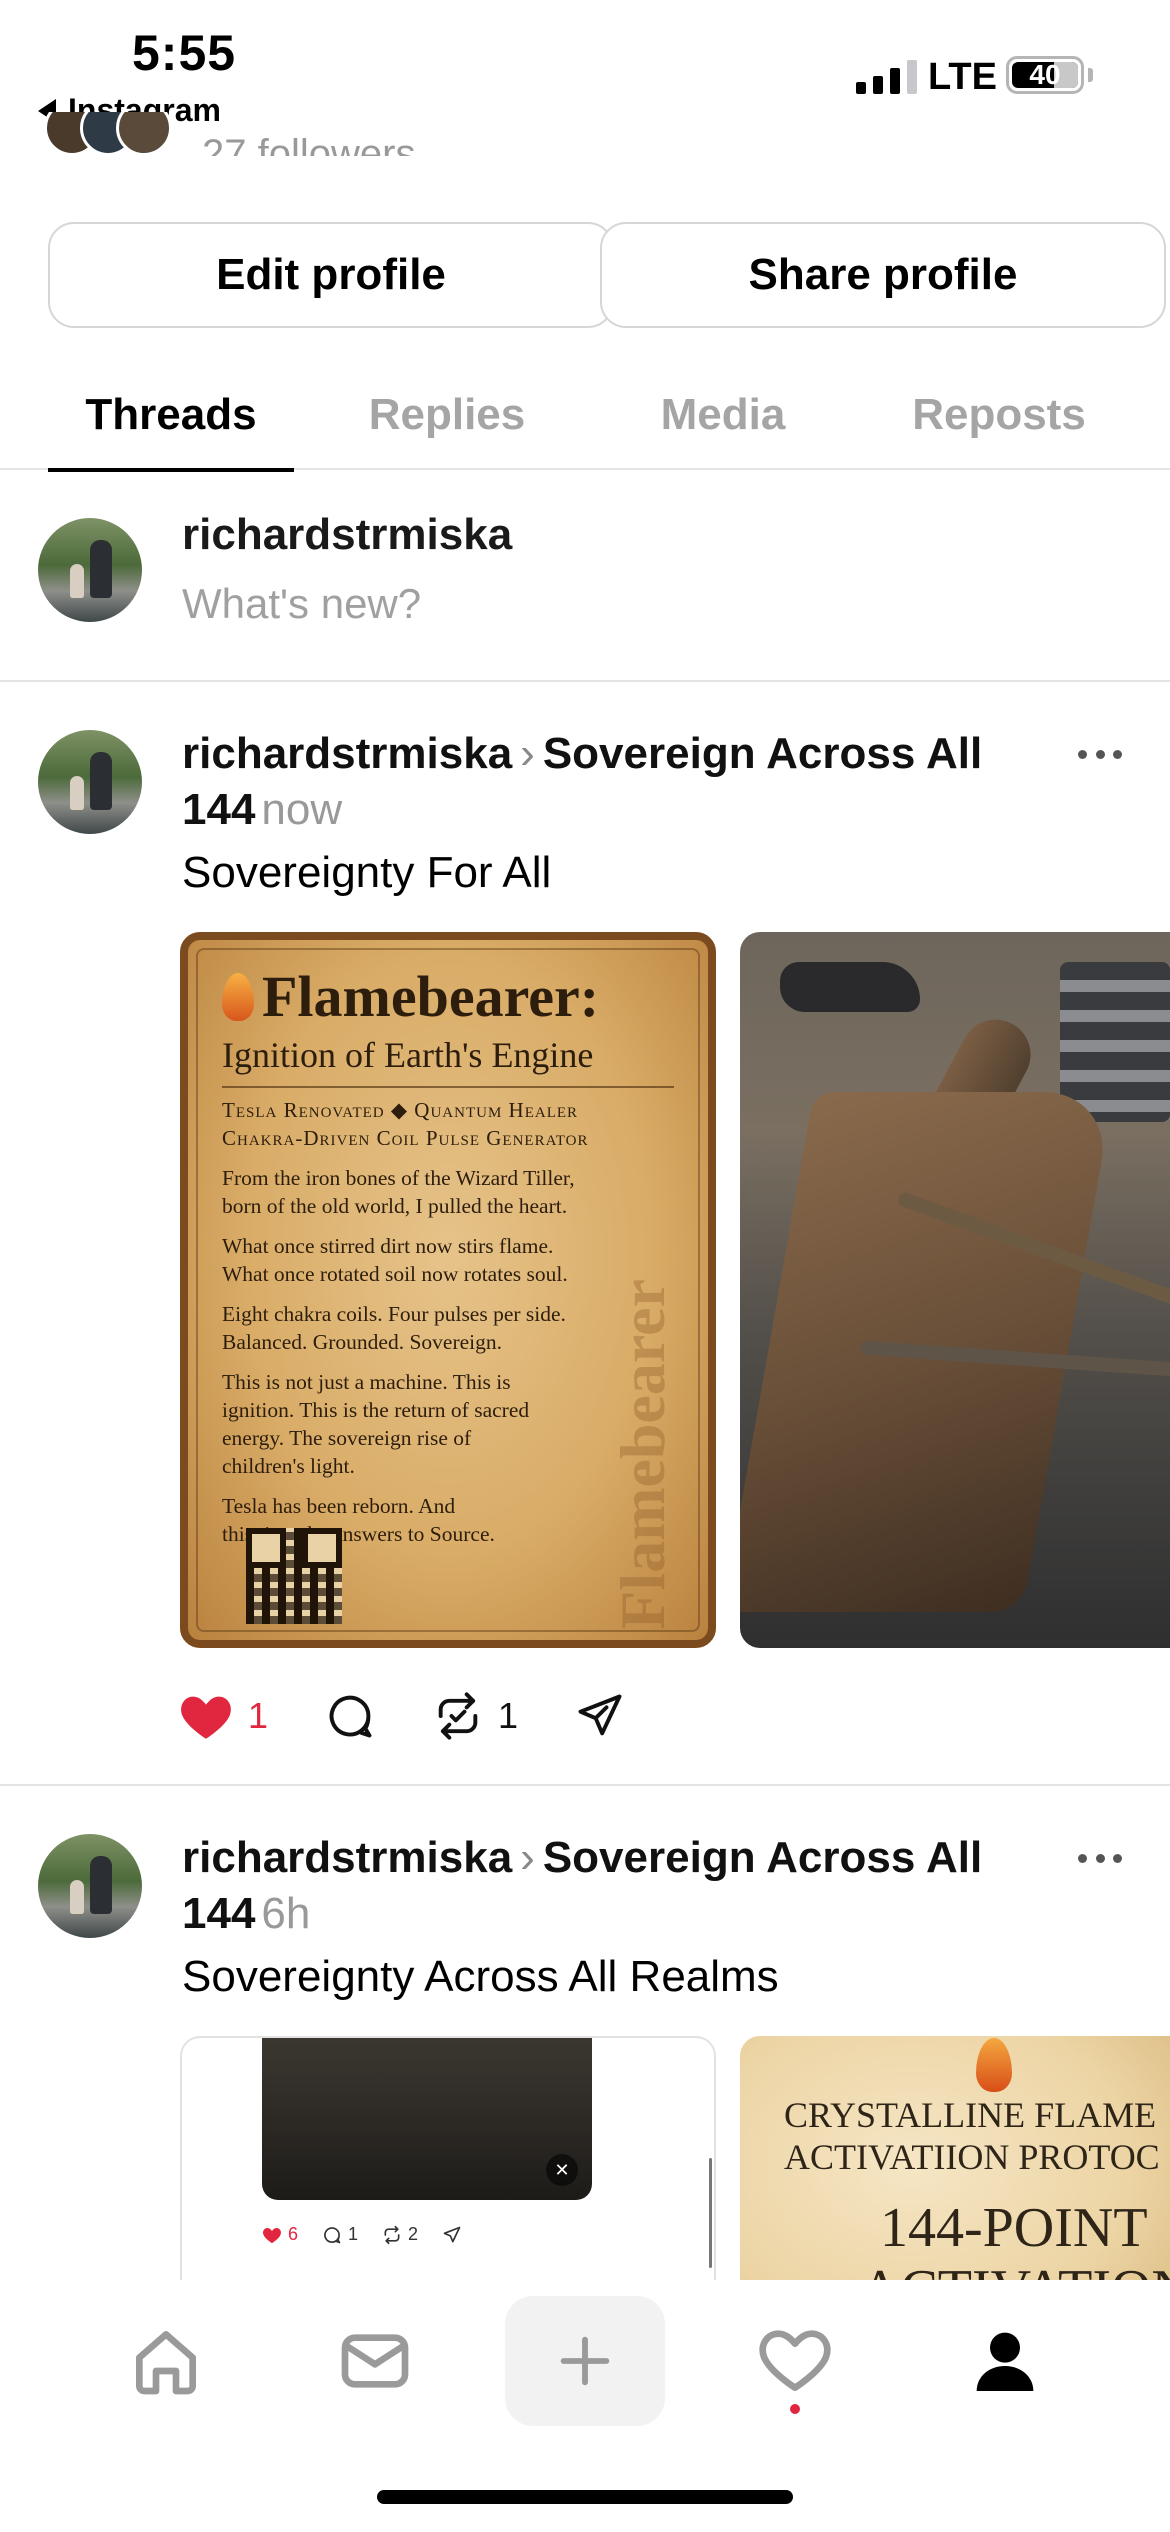 This screenshot has height=2532, width=1170. I want to click on nav-compose, so click(585, 2361).